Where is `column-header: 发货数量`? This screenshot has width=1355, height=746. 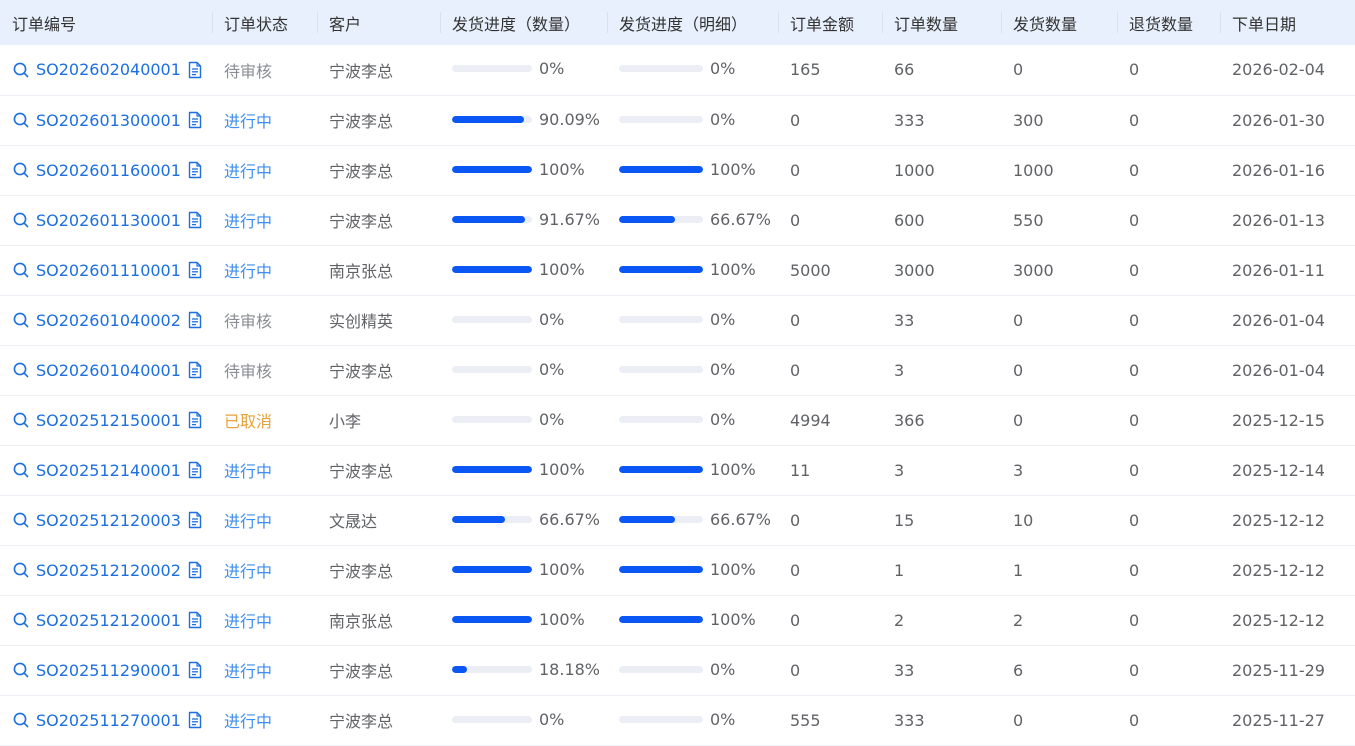
column-header: 发货数量 is located at coordinates (1059, 22).